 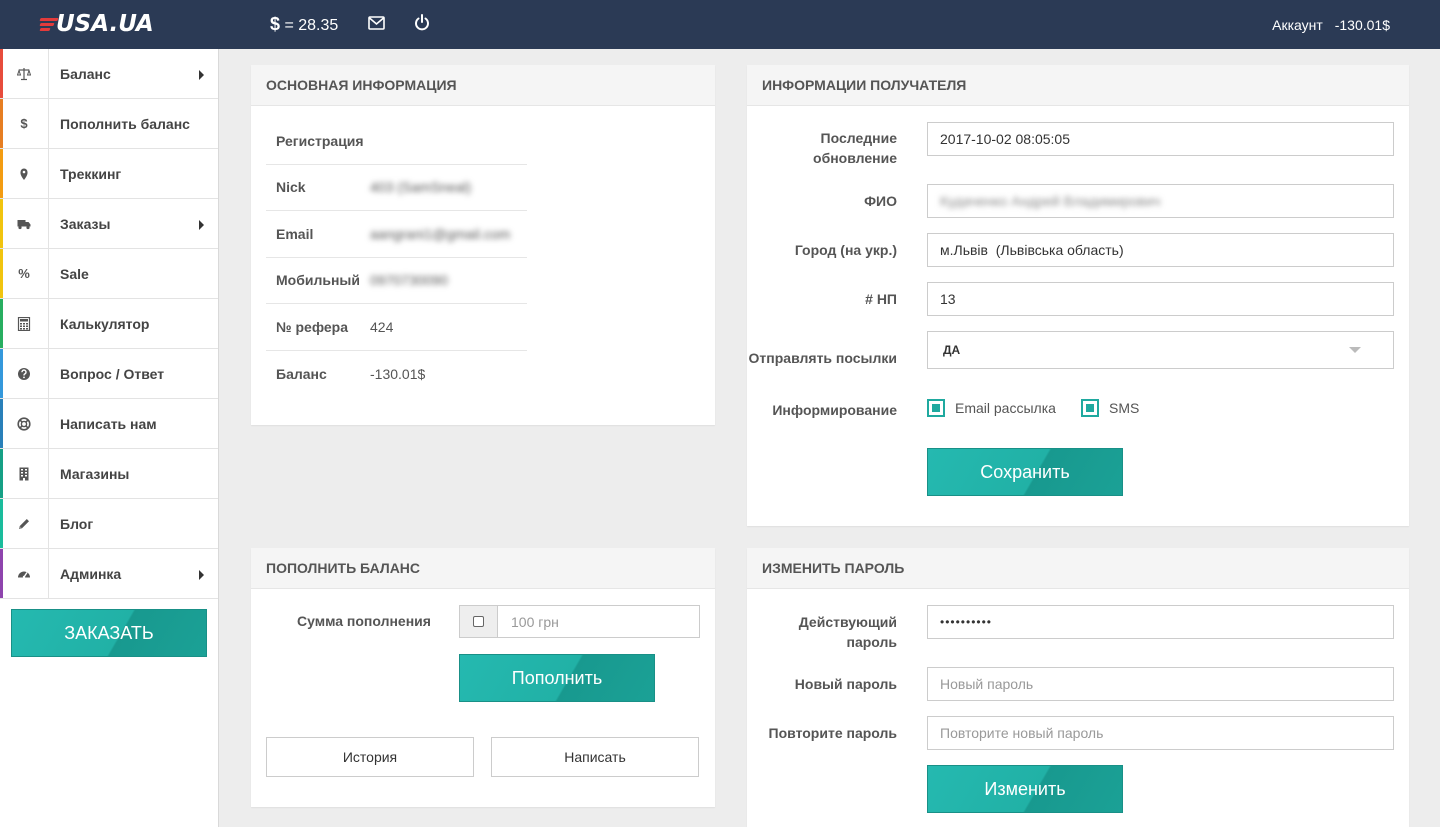 What do you see at coordinates (834, 410) in the screenshot?
I see `field-label: Информирование` at bounding box center [834, 410].